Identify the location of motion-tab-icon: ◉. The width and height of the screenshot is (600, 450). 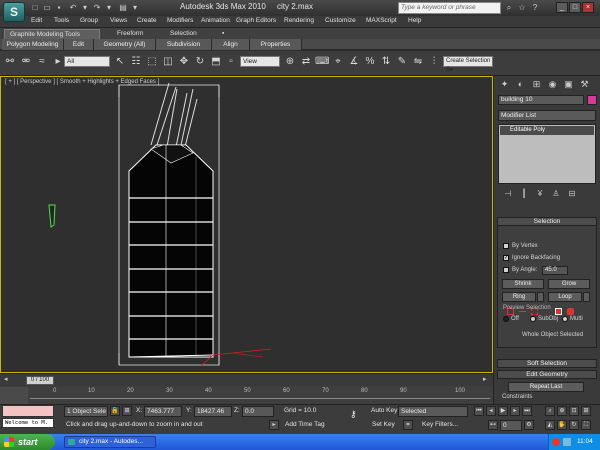
(552, 84).